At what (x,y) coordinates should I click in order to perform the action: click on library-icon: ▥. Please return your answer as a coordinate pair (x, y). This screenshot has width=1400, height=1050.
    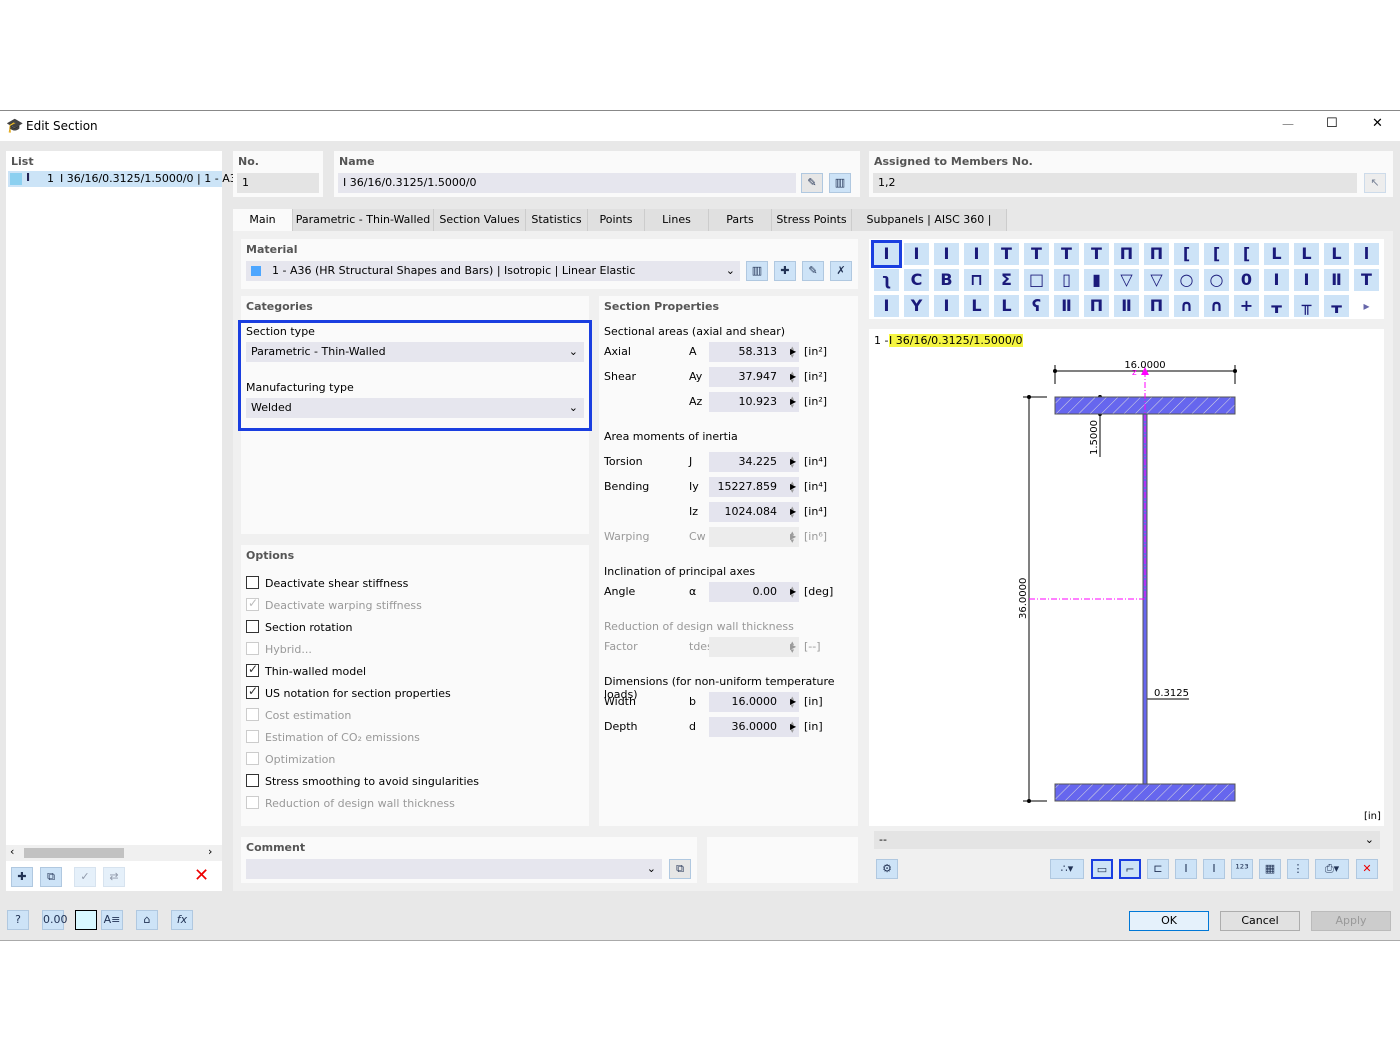
    Looking at the image, I should click on (840, 183).